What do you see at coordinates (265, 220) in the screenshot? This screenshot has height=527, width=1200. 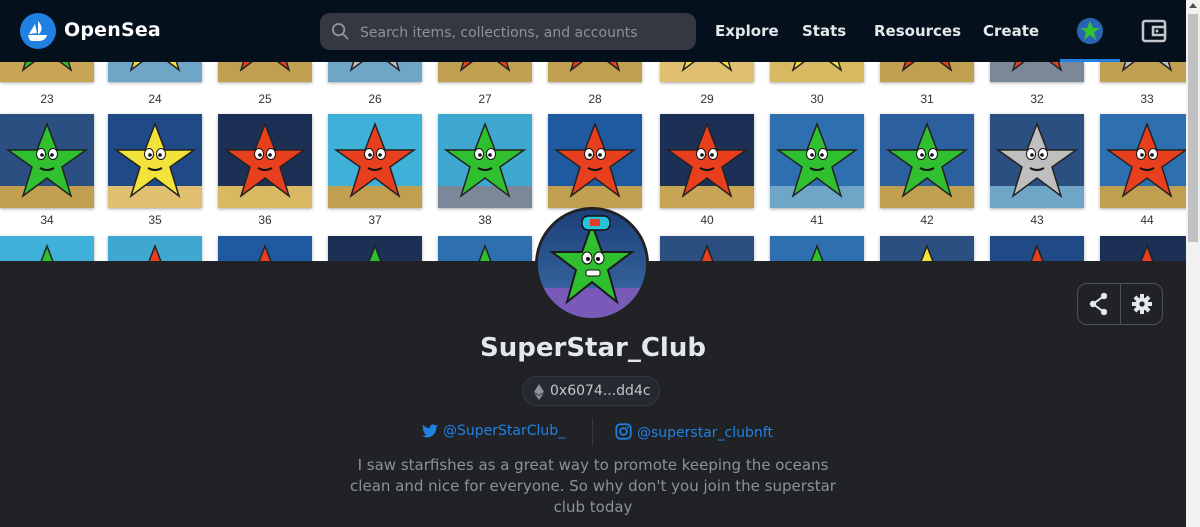 I see `nft-number-label: 36` at bounding box center [265, 220].